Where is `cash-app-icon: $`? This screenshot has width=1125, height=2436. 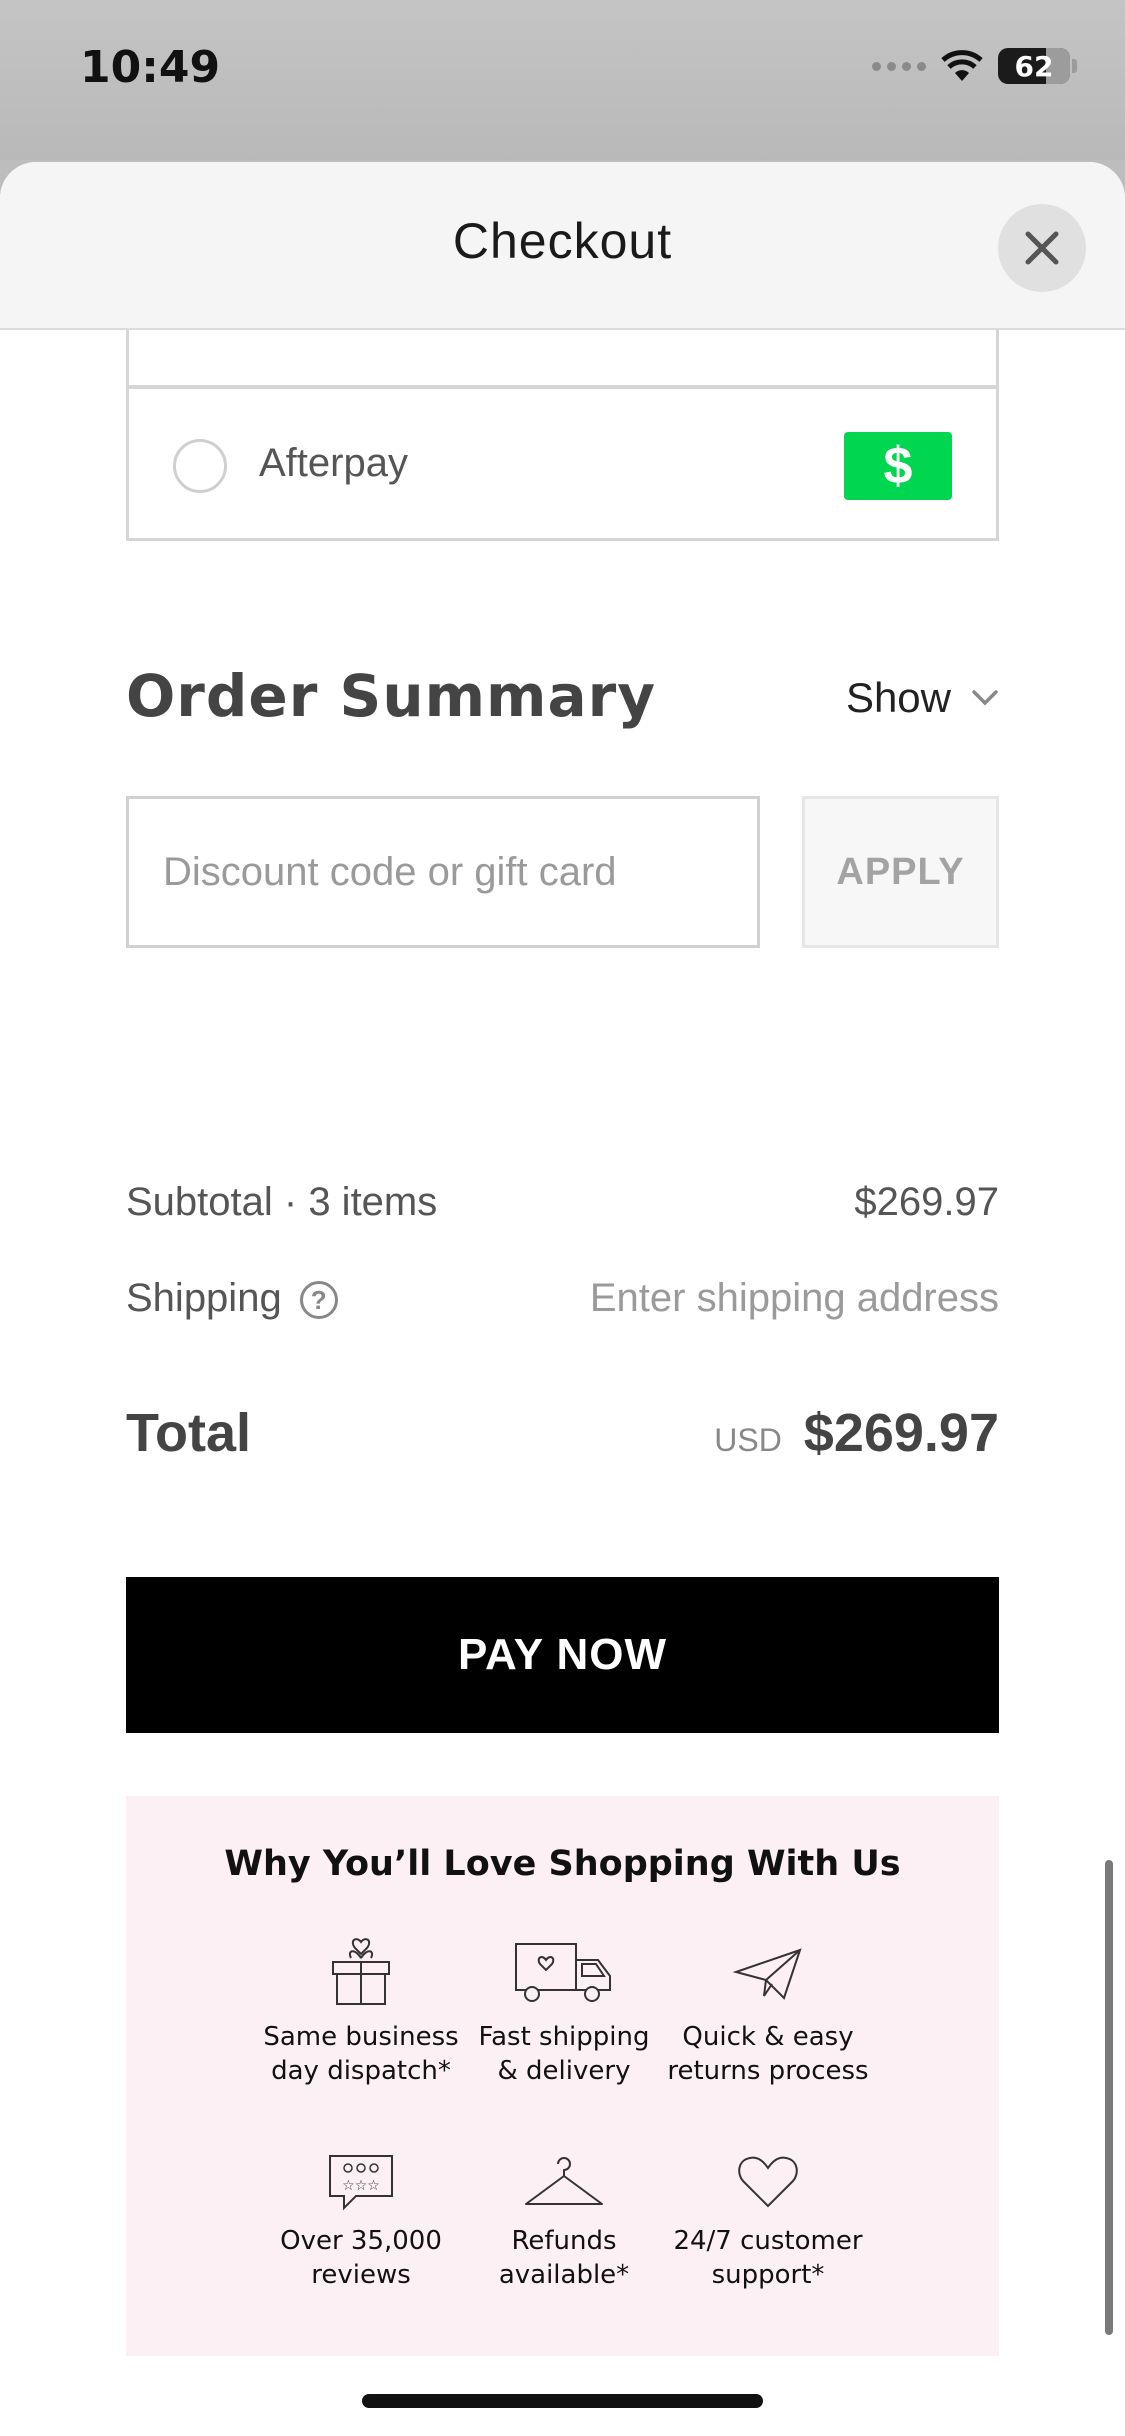
cash-app-icon: $ is located at coordinates (898, 466).